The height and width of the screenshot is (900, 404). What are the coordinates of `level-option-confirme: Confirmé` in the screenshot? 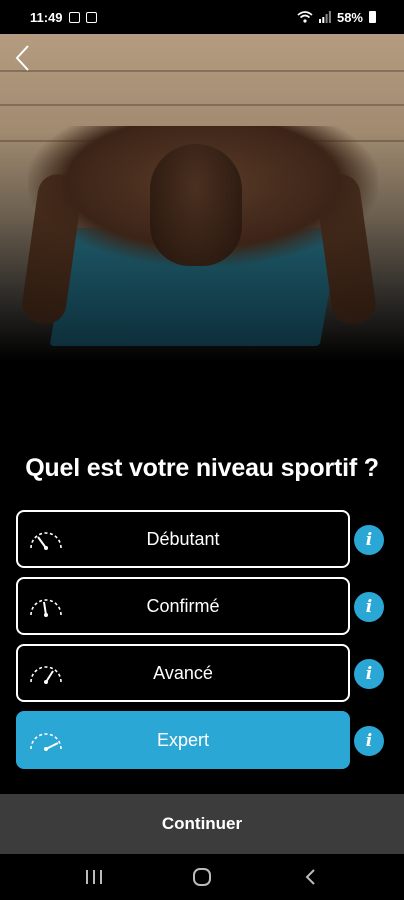 It's located at (183, 606).